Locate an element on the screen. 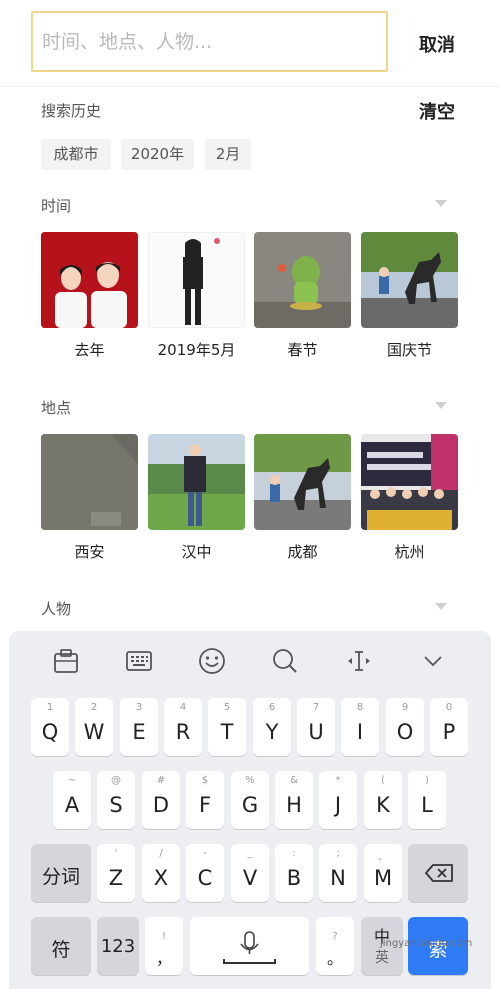 This screenshot has height=989, width=500. cancel-button: 取消 is located at coordinates (437, 44).